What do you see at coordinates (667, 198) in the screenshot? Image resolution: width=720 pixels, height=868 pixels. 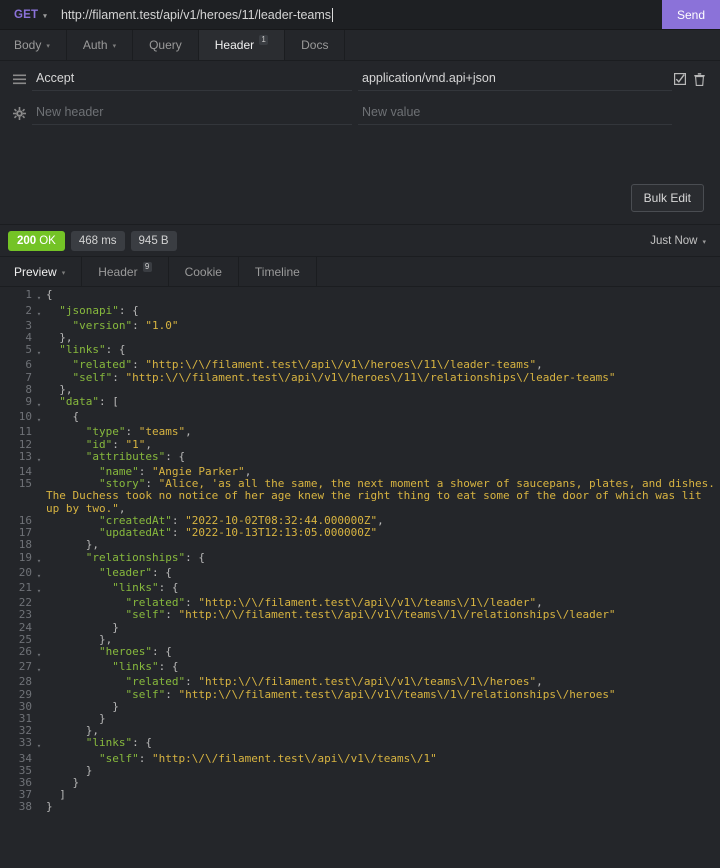 I see `bulk-edit-button: Bulk Edit` at bounding box center [667, 198].